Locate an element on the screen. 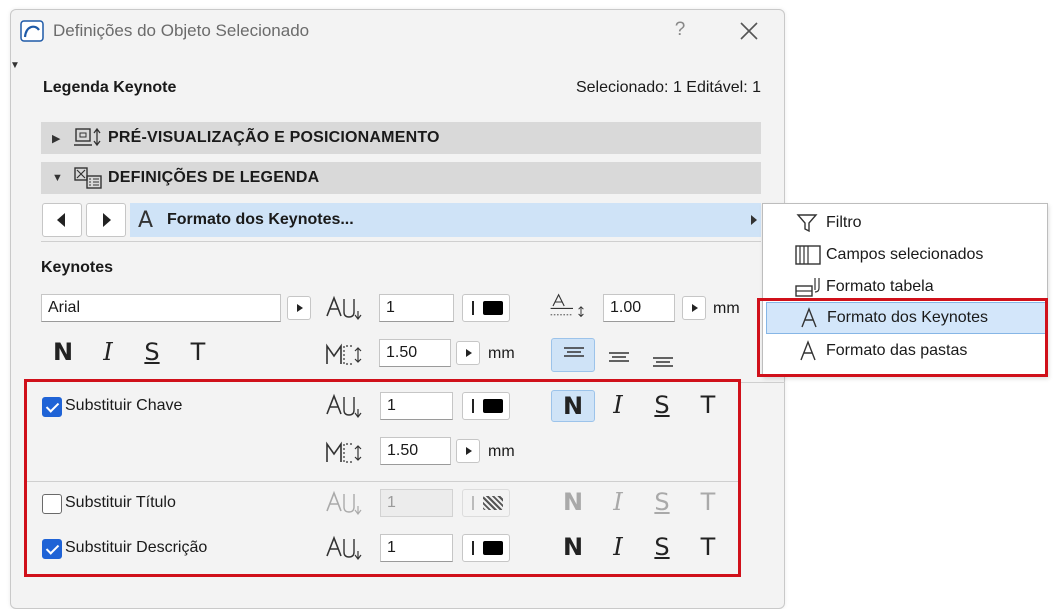  arrow-left-icon is located at coordinates (61, 220).